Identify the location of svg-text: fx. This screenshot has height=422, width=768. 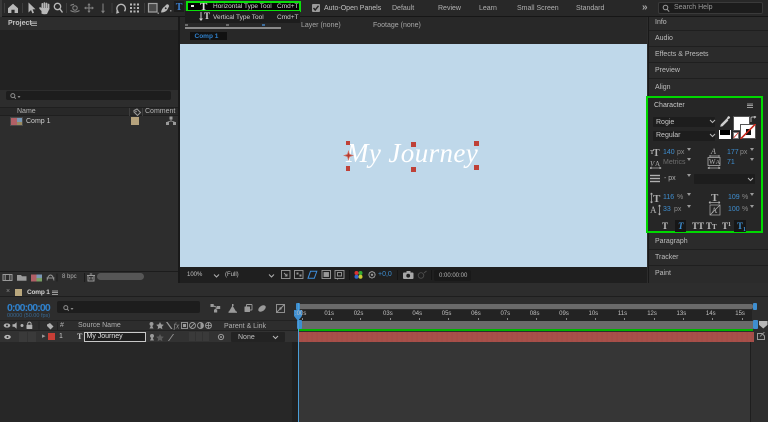
(177, 326).